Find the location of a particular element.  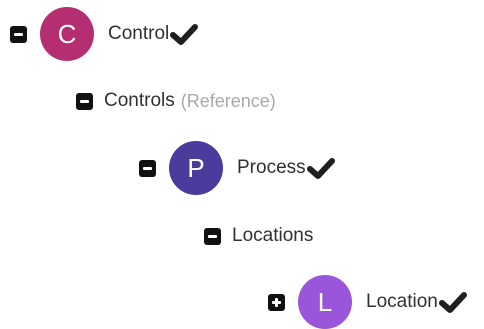

reference-qualifier: (Reference) is located at coordinates (228, 100).